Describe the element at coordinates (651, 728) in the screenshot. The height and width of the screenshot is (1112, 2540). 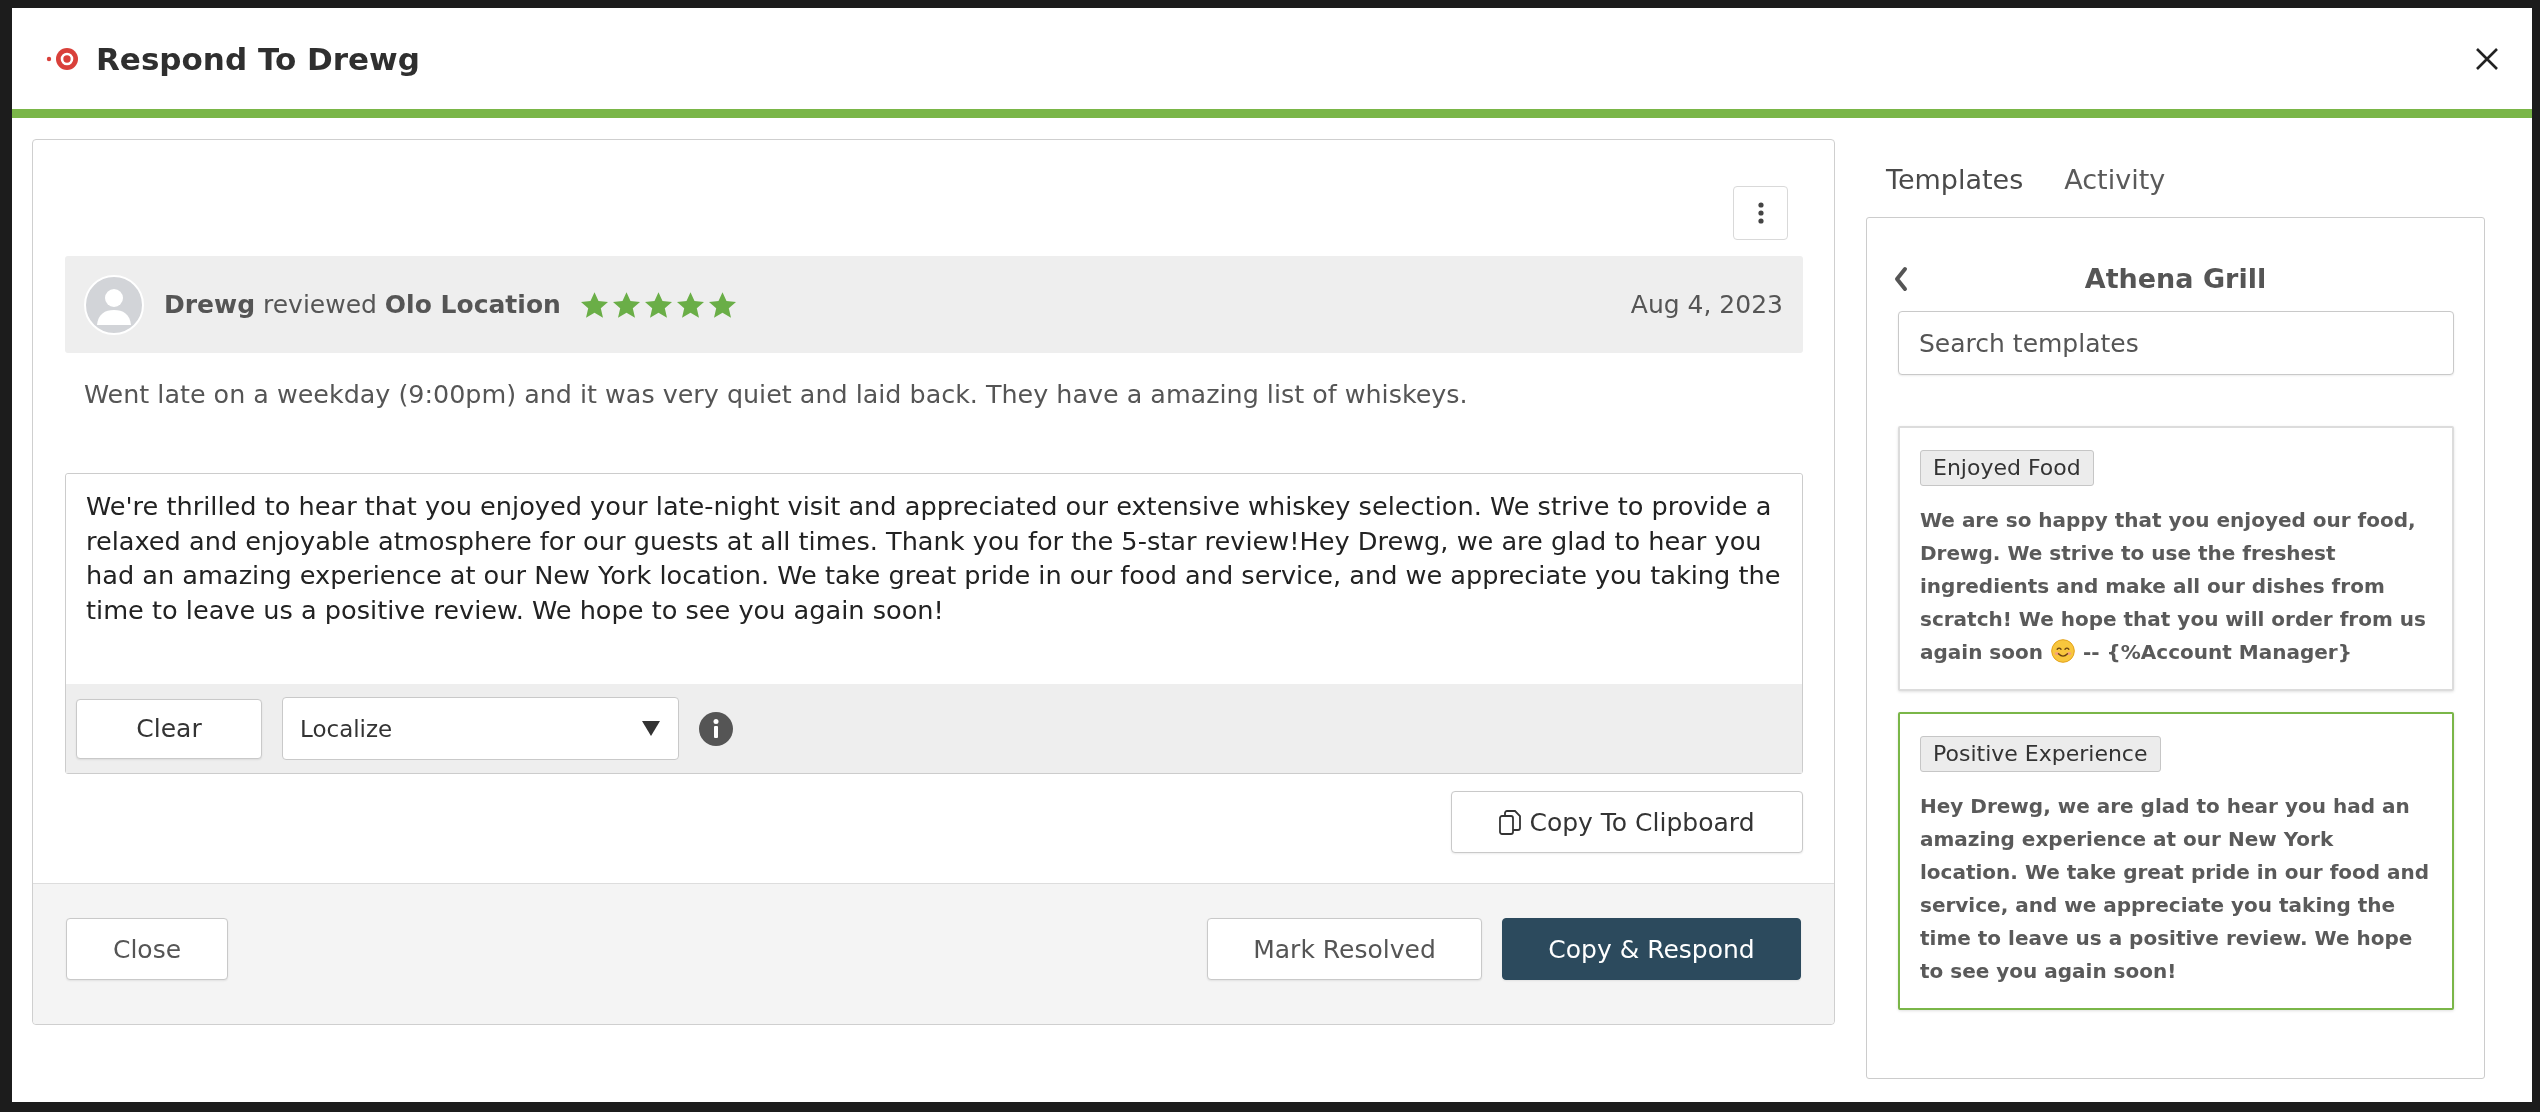
I see `caret-icon` at that location.